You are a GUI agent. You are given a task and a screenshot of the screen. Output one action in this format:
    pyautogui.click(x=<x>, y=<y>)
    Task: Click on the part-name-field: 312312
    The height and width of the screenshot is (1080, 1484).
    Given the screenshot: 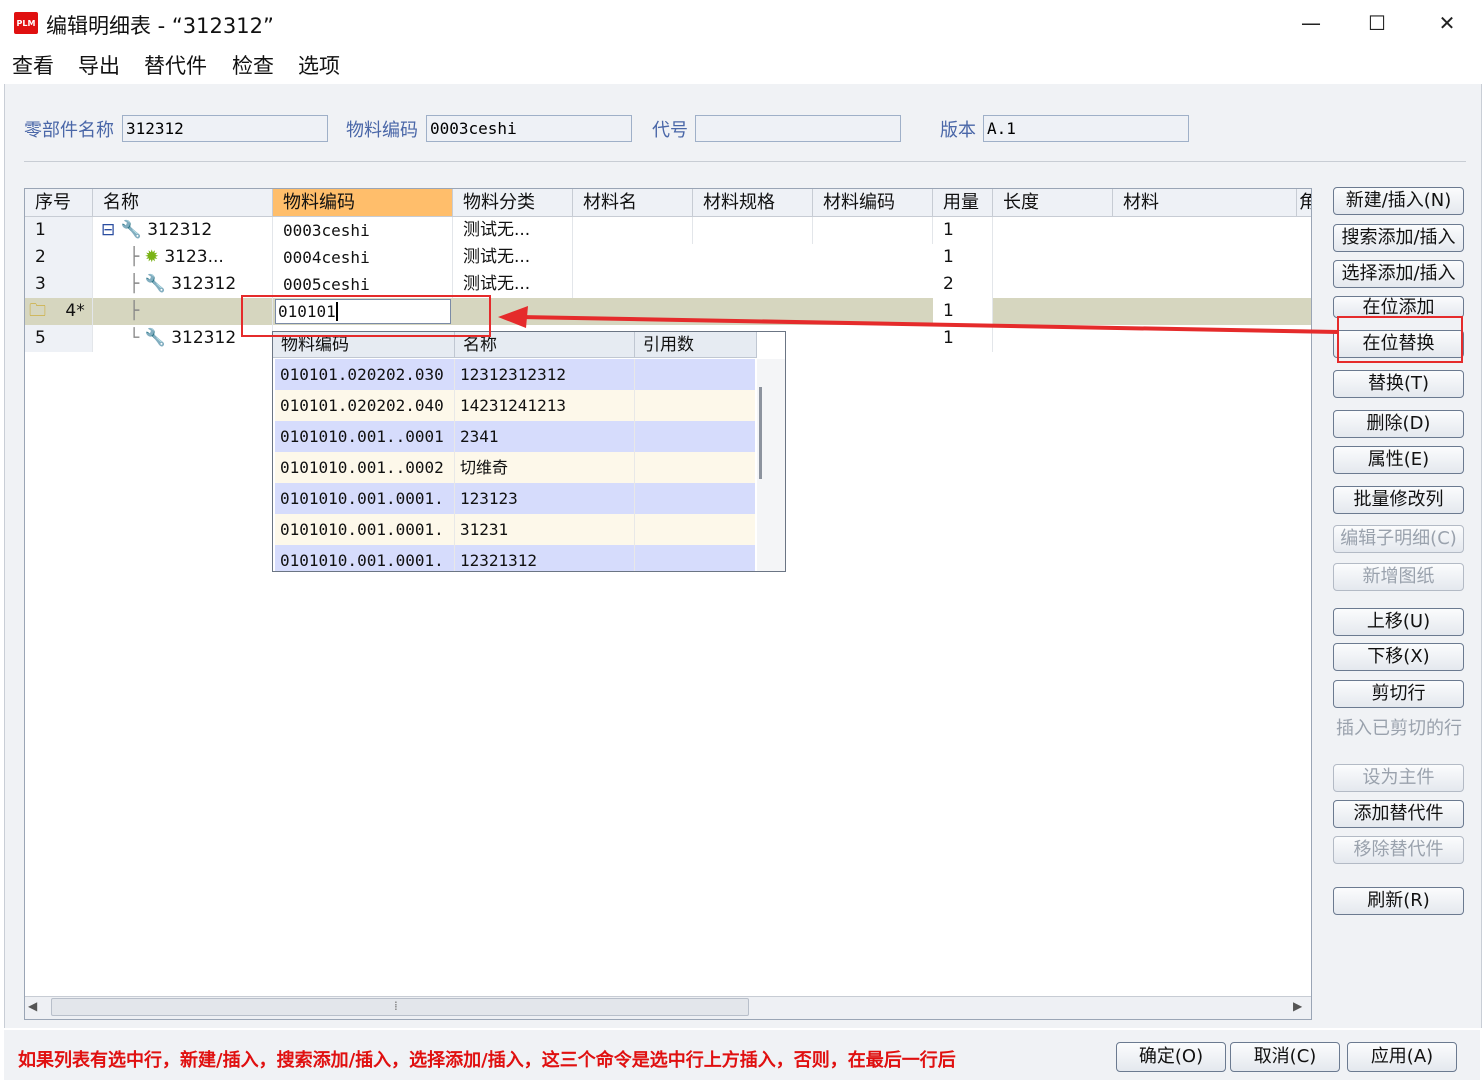 What is the action you would take?
    pyautogui.click(x=225, y=128)
    